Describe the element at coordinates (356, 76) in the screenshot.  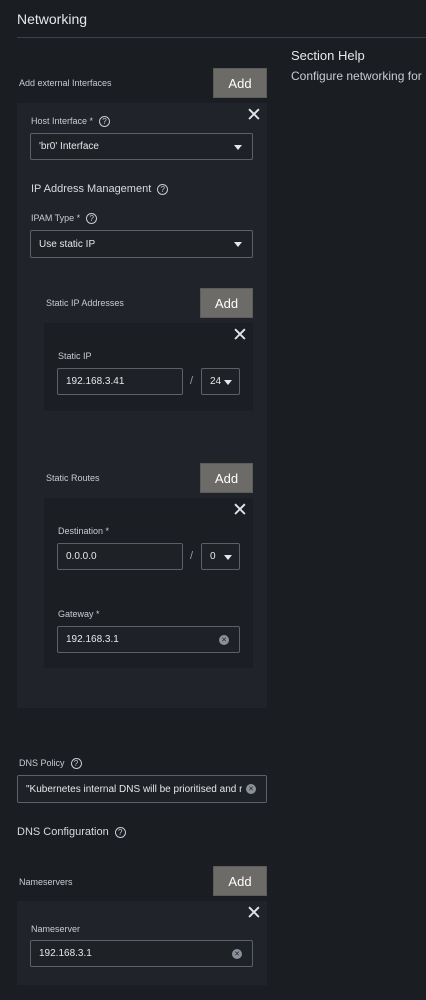
I see `section-help-text: Configure networking for` at that location.